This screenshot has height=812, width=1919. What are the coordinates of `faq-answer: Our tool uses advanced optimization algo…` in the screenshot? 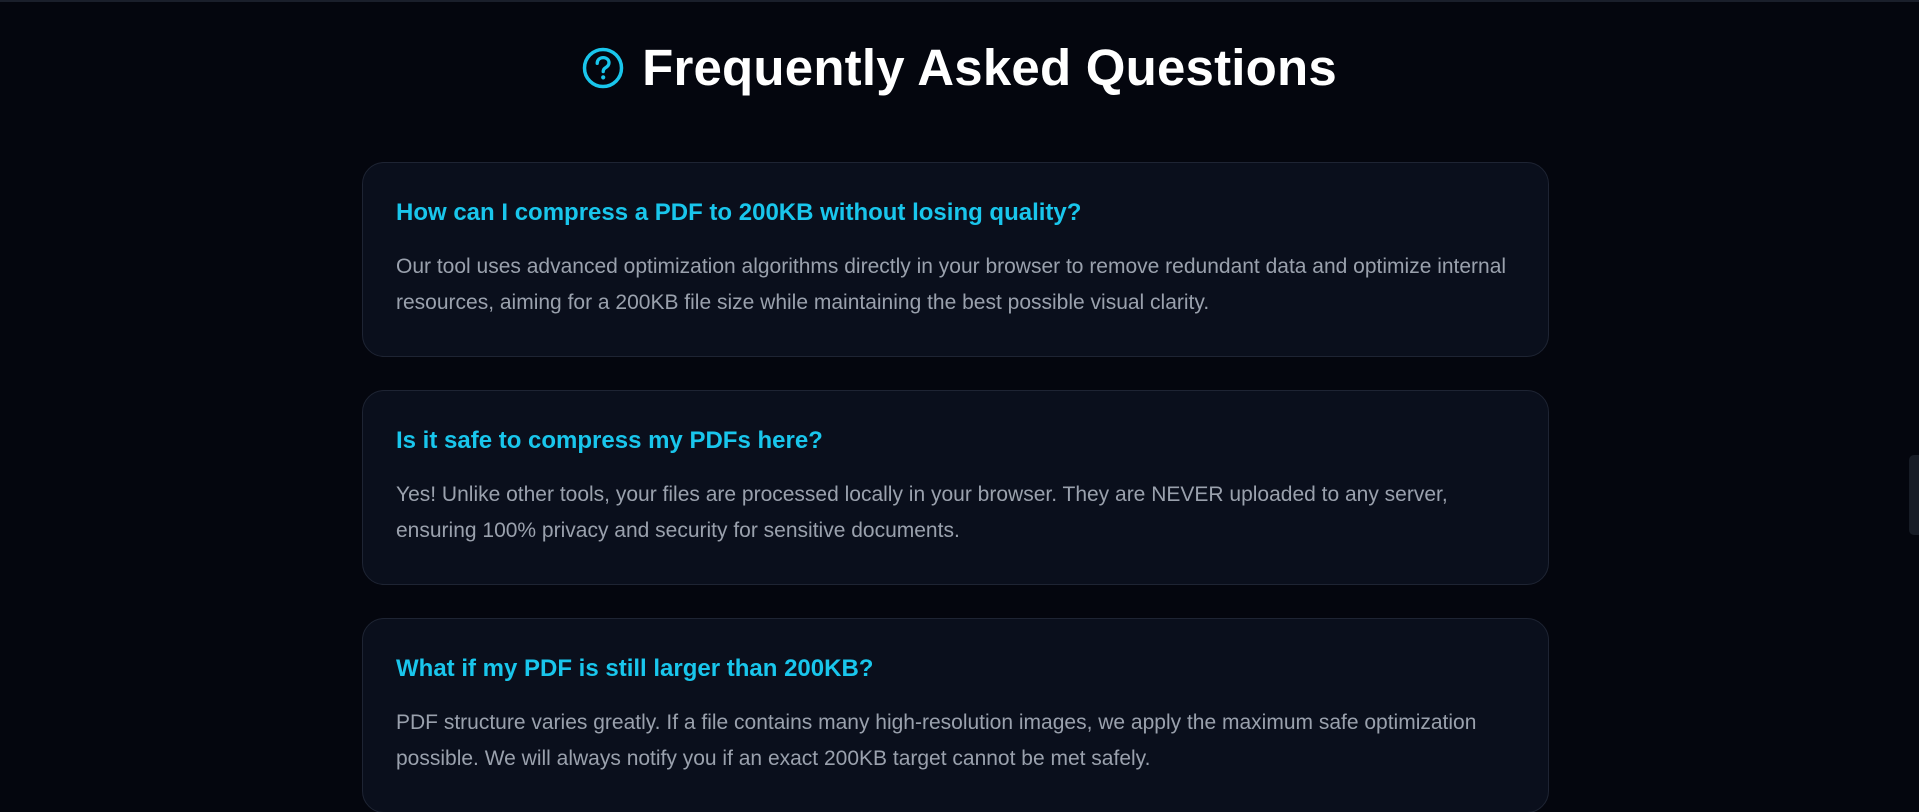 It's located at (951, 284).